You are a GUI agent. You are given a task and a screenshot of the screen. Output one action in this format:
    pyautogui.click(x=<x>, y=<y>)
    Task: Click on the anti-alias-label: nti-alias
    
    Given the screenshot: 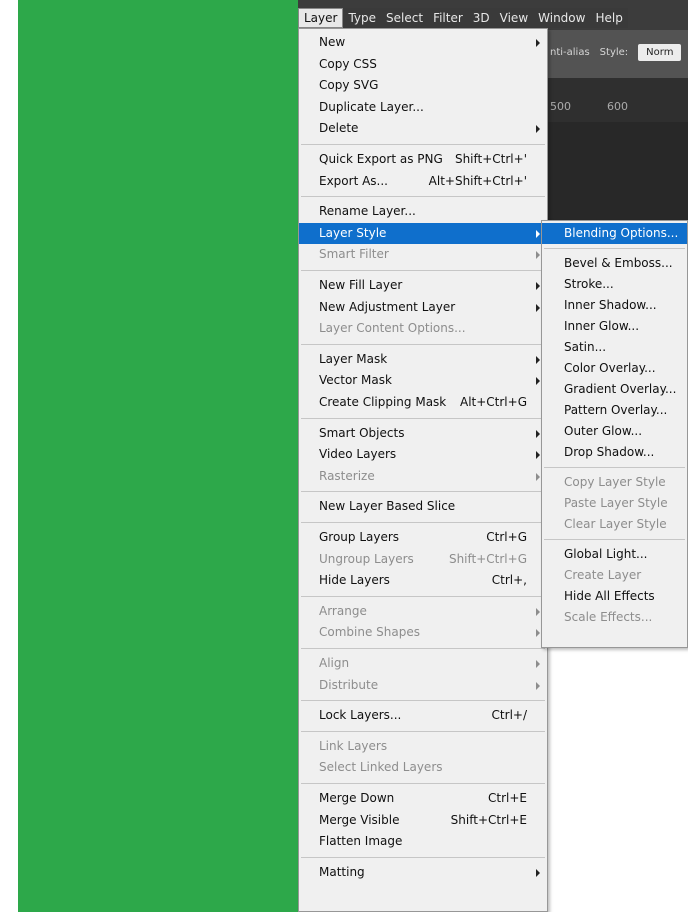 What is the action you would take?
    pyautogui.click(x=570, y=52)
    